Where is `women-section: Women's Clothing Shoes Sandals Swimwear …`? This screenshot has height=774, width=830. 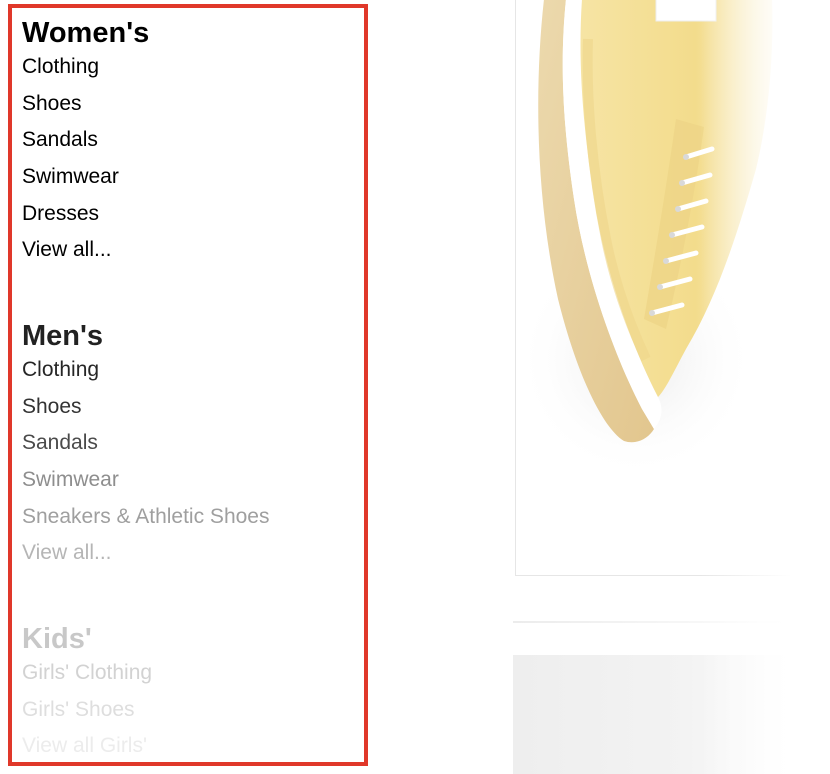
women-section: Women's Clothing Shoes Sandals Swimwear … is located at coordinates (85, 143).